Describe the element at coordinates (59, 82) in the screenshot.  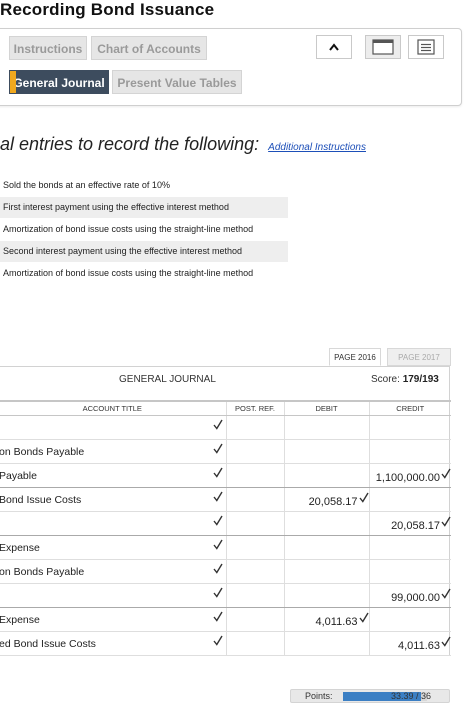
I see `tab-general-journal: General Journal` at that location.